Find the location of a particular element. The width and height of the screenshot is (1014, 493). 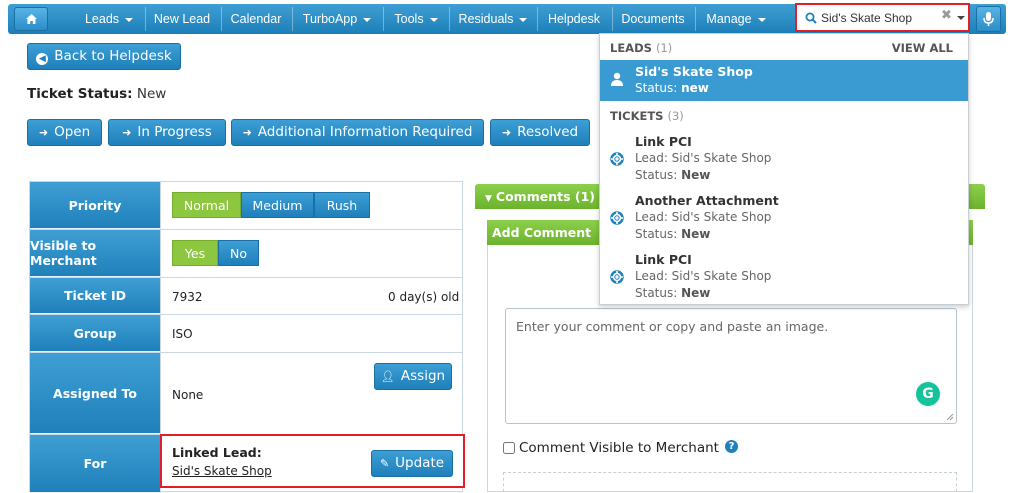

person-icon is located at coordinates (617, 79).